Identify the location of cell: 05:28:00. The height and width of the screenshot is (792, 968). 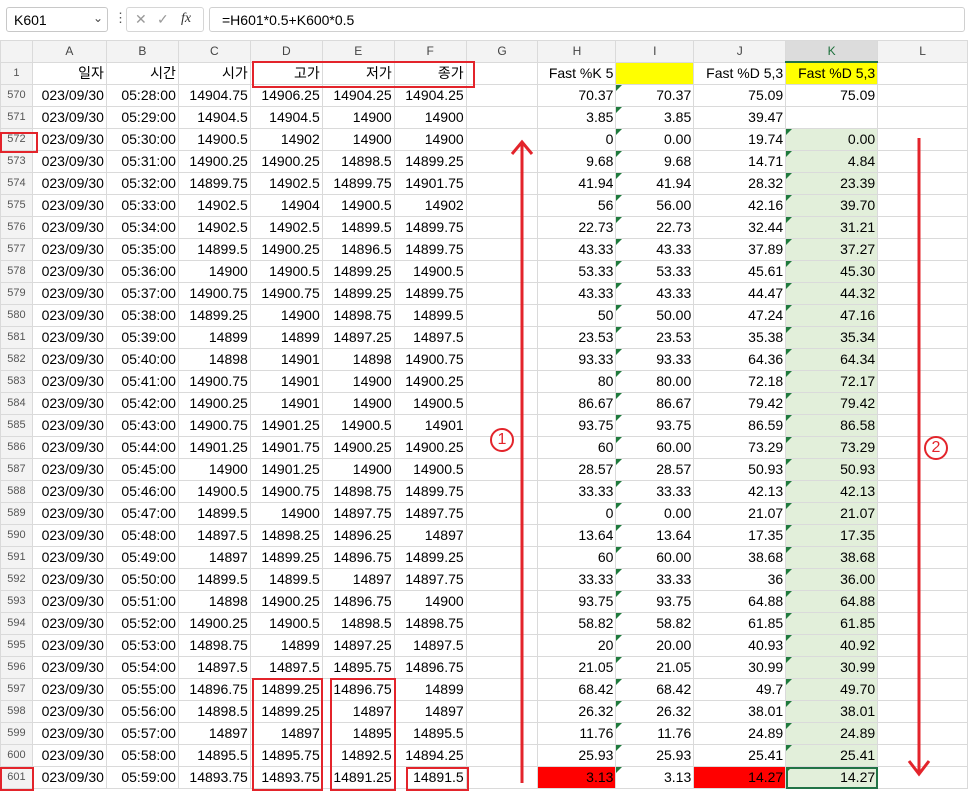
(142, 95).